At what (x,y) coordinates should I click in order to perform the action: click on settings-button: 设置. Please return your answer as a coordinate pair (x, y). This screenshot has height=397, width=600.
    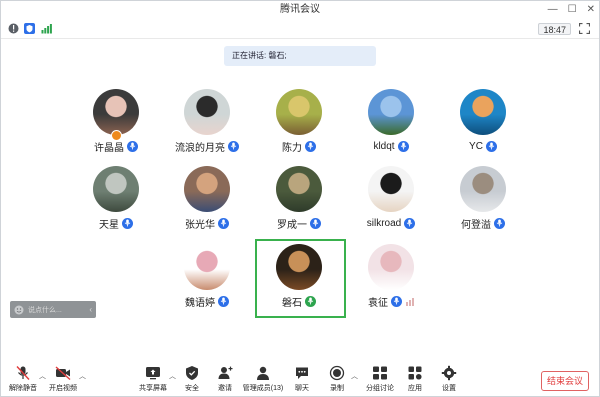
    Looking at the image, I should click on (449, 381).